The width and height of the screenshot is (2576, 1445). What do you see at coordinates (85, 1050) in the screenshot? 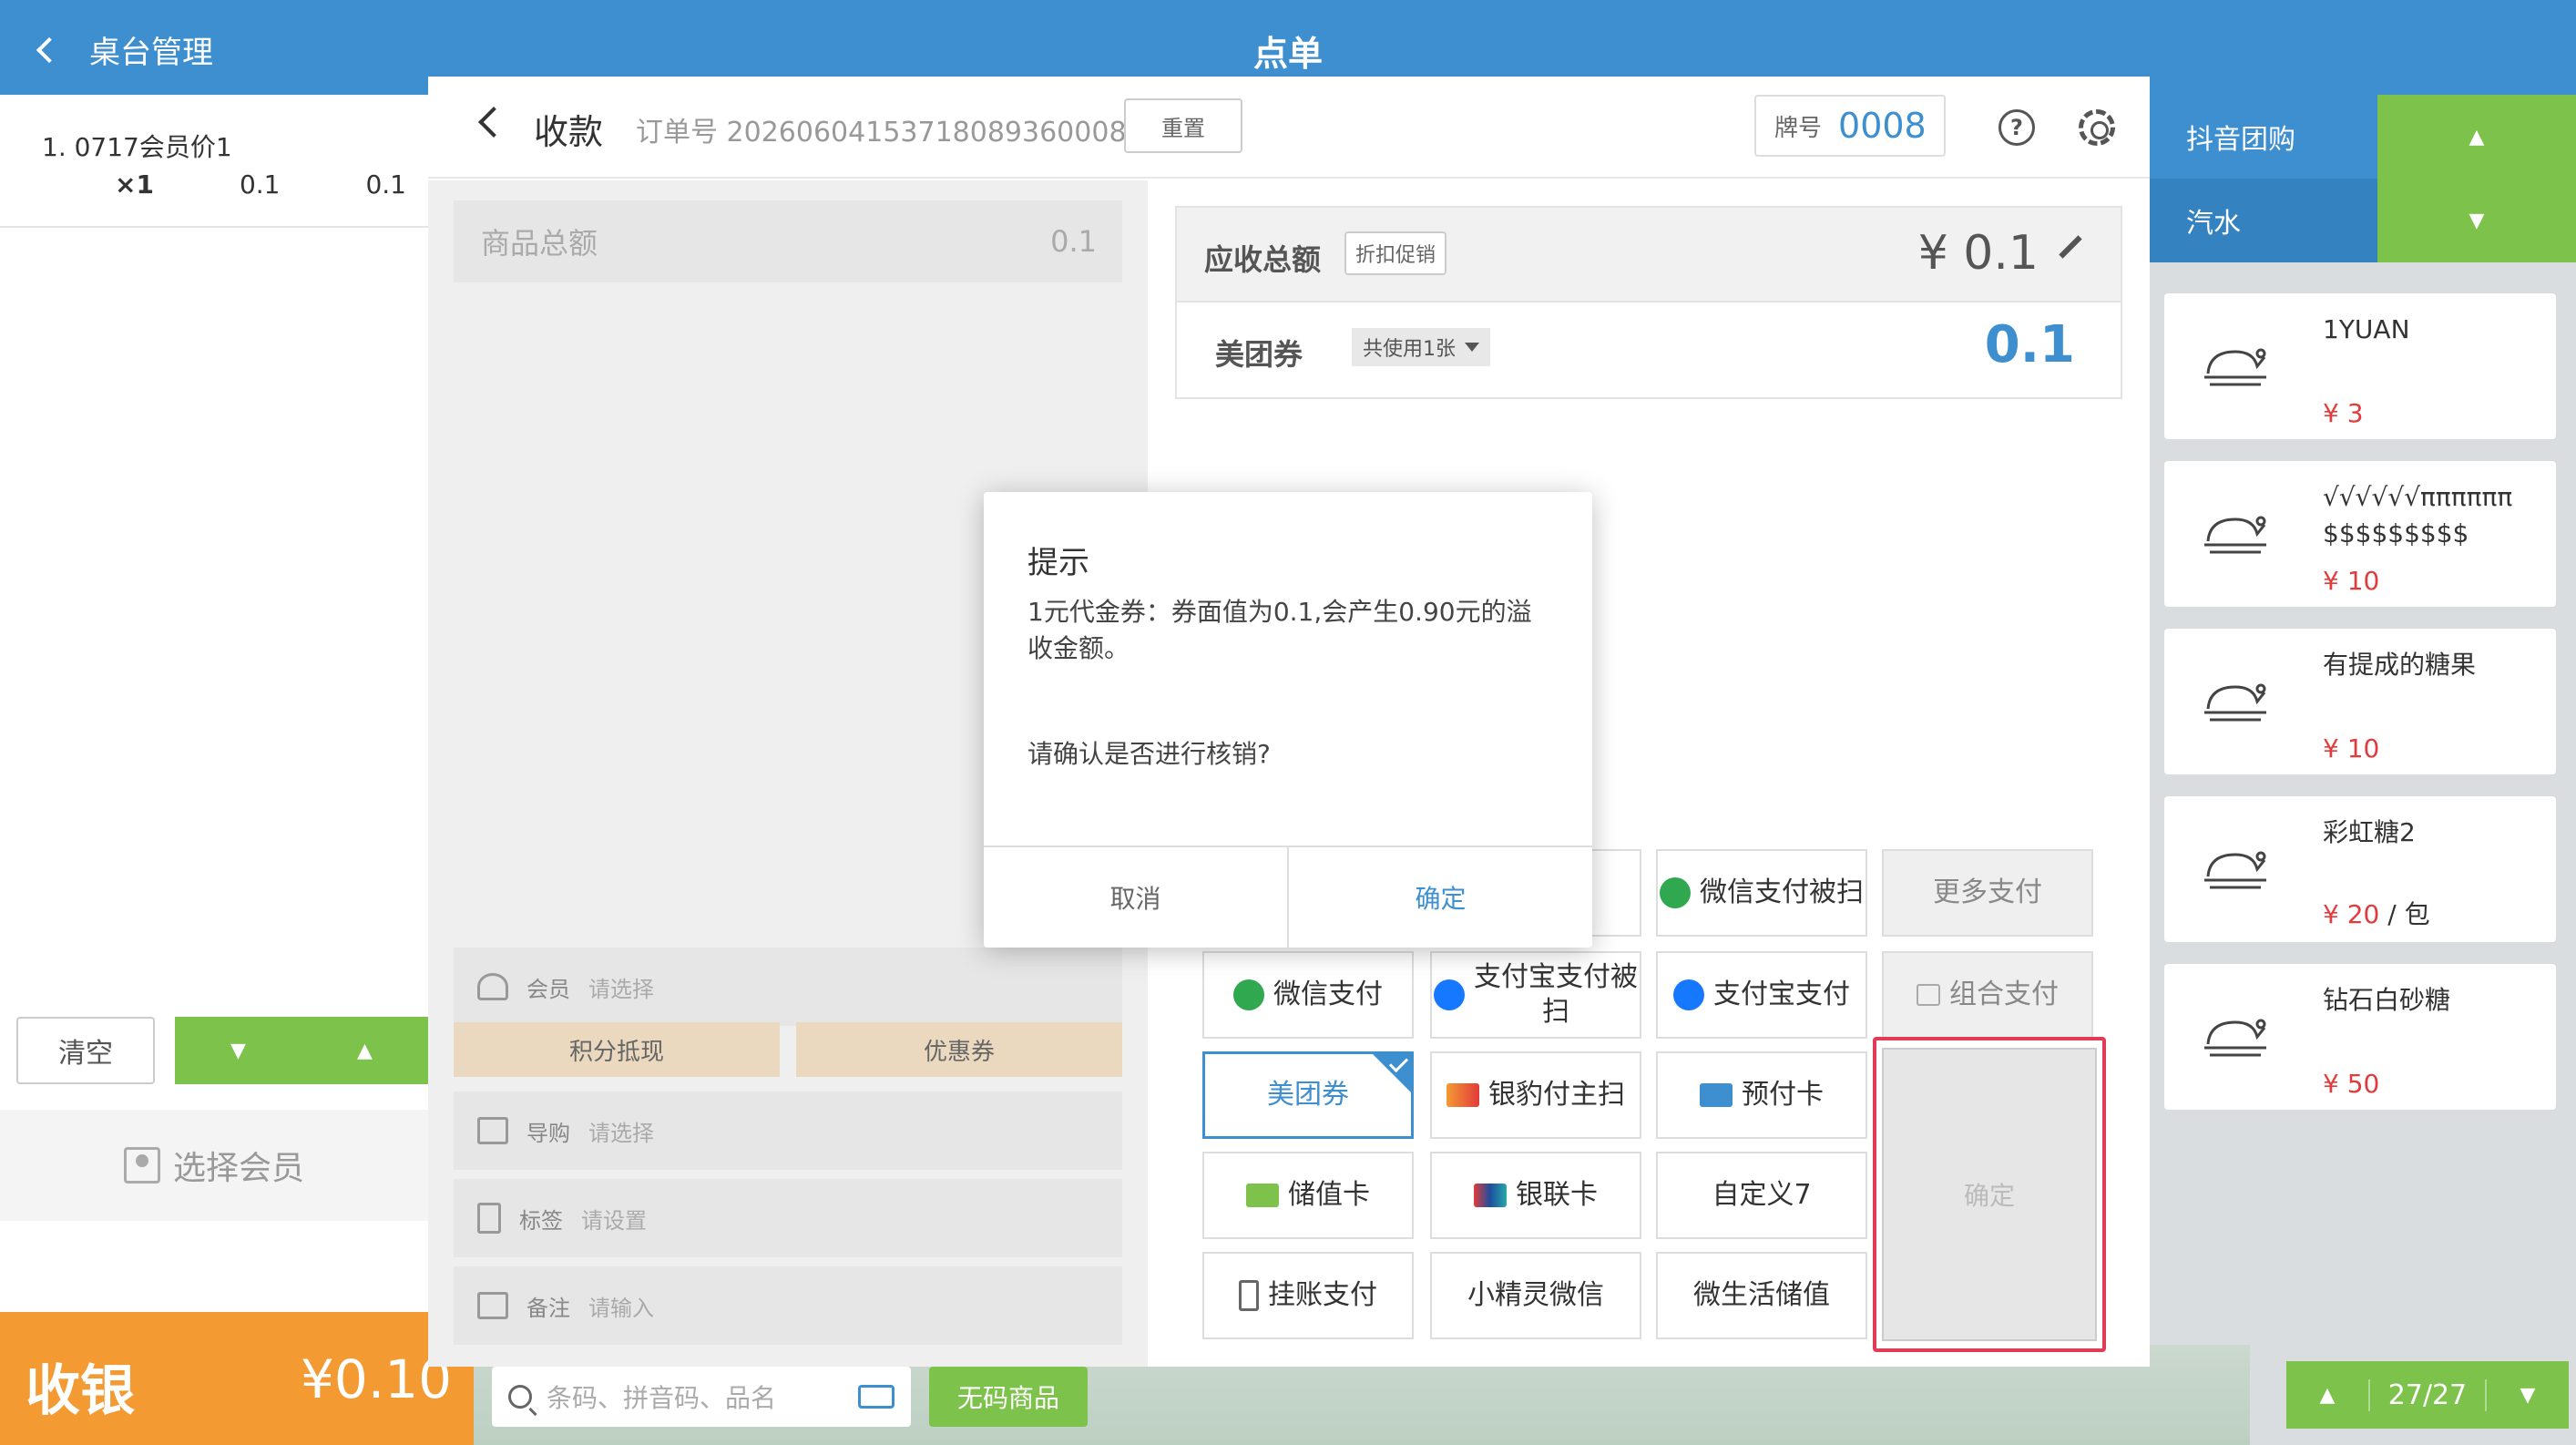
I see `clear-button: 清空` at bounding box center [85, 1050].